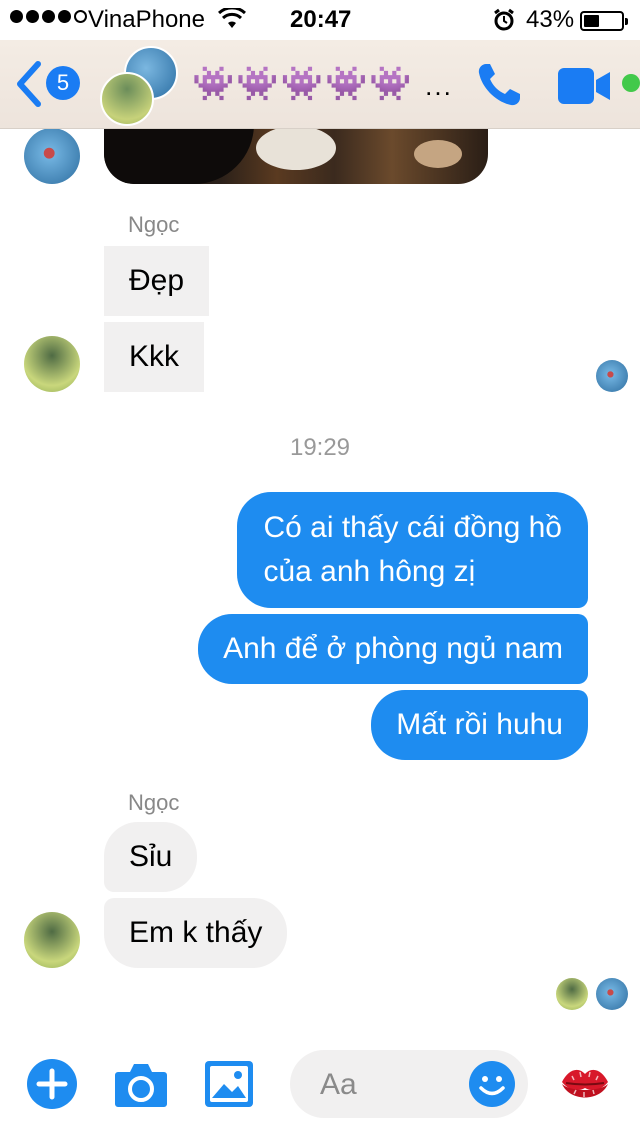 This screenshot has width=640, height=1136. I want to click on battery-icon, so click(604, 21).